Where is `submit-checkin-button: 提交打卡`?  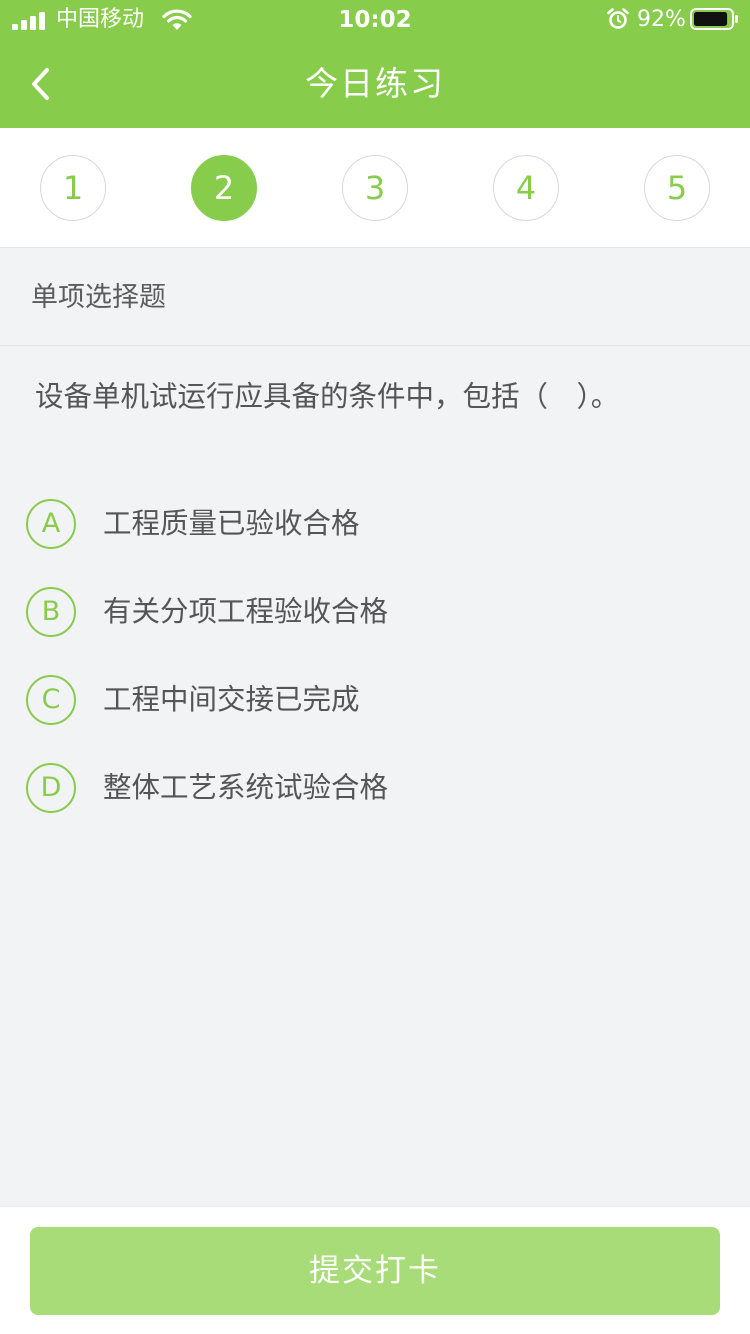
submit-checkin-button: 提交打卡 is located at coordinates (375, 1271).